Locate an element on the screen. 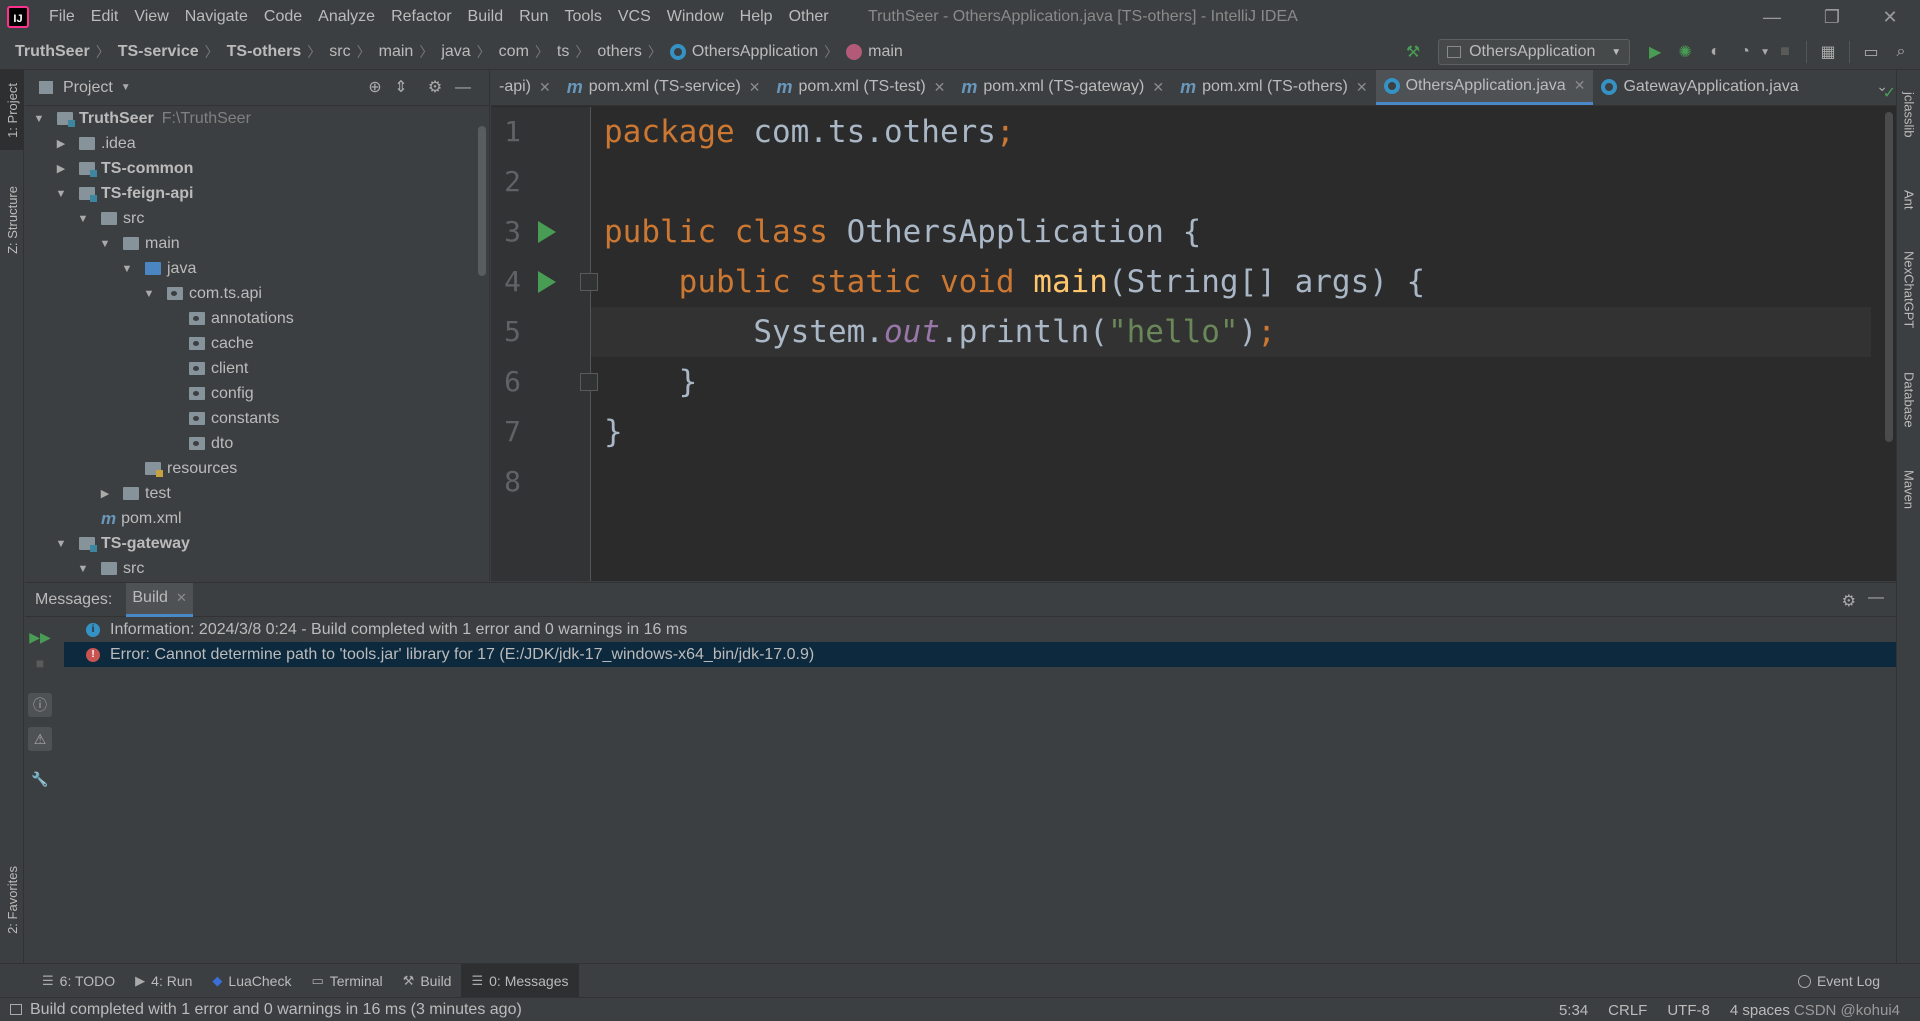 The height and width of the screenshot is (1021, 1920). tree-item: constants is located at coordinates (222, 418).